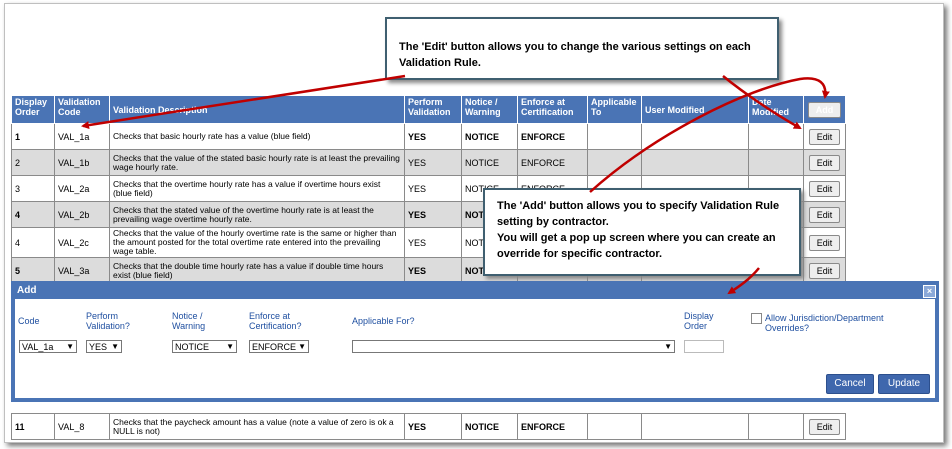 This screenshot has width=952, height=449. What do you see at coordinates (743, 281) in the screenshot?
I see `arrow-to-add-dialog` at bounding box center [743, 281].